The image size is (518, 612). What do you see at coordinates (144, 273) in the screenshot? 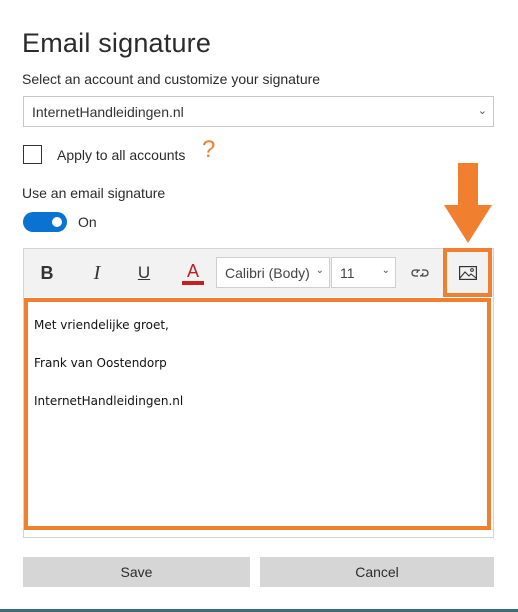
I see `underline-button: U` at bounding box center [144, 273].